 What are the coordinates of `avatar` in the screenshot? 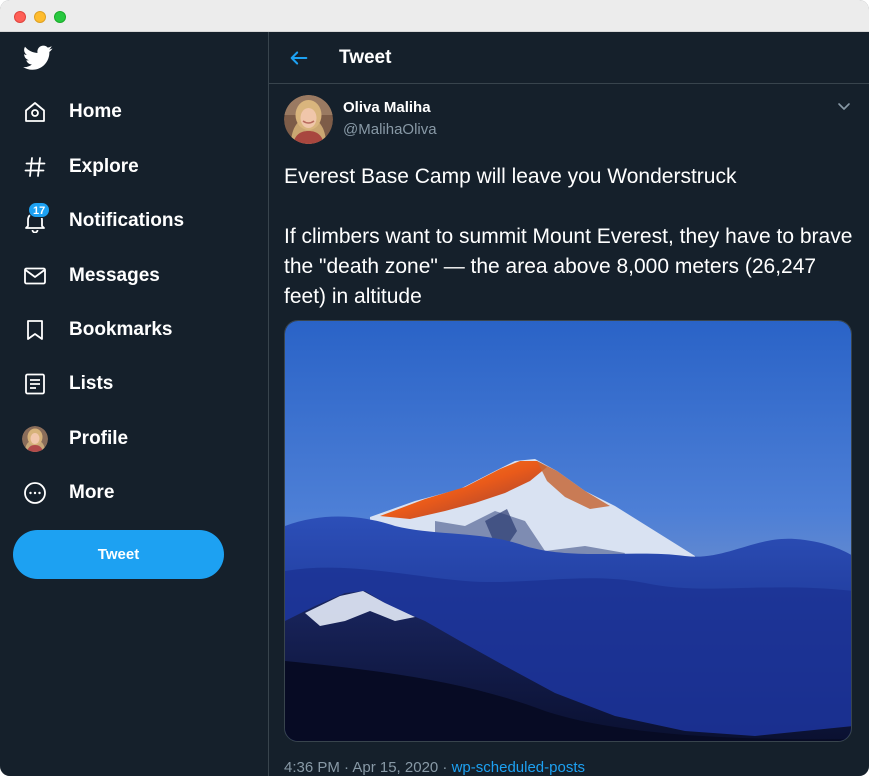 It's located at (35, 439).